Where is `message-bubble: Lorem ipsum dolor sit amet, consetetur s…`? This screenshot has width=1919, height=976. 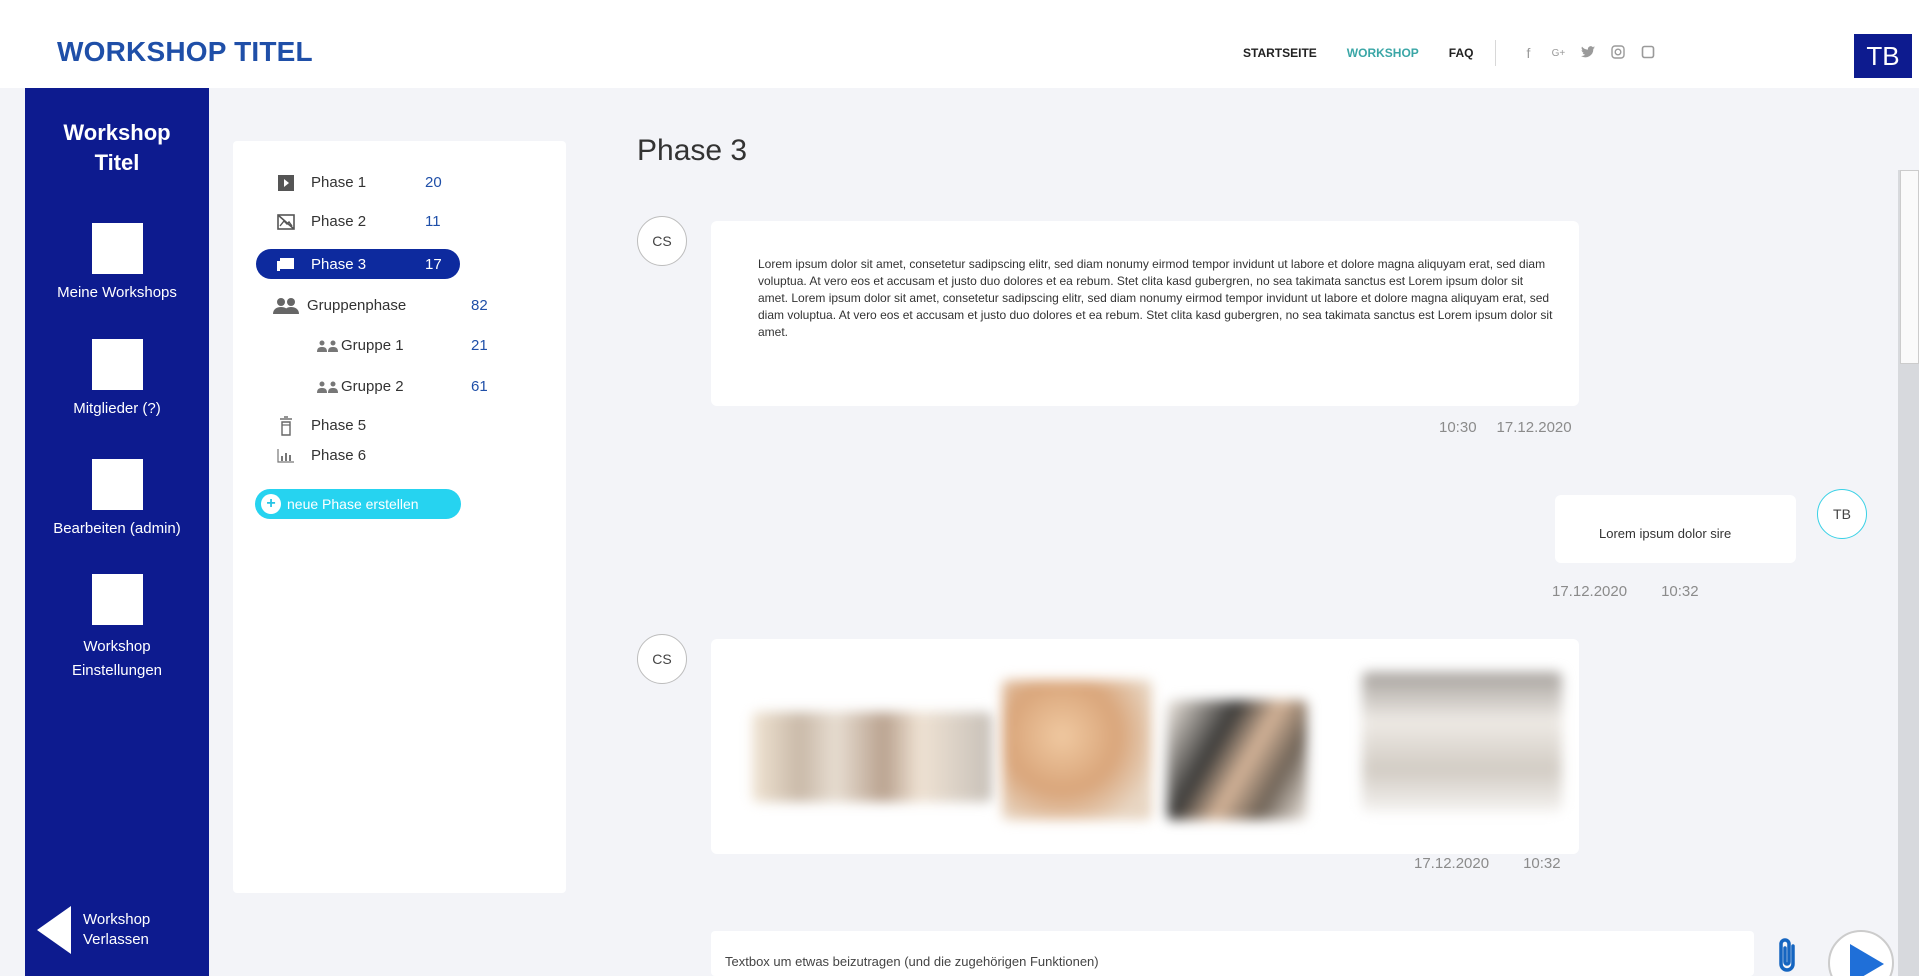
message-bubble: Lorem ipsum dolor sit amet, consetetur s… is located at coordinates (1145, 313).